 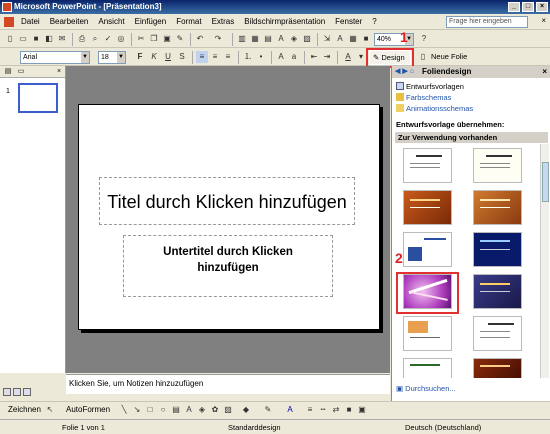 I want to click on copy-icon: ❐, so click(x=154, y=39).